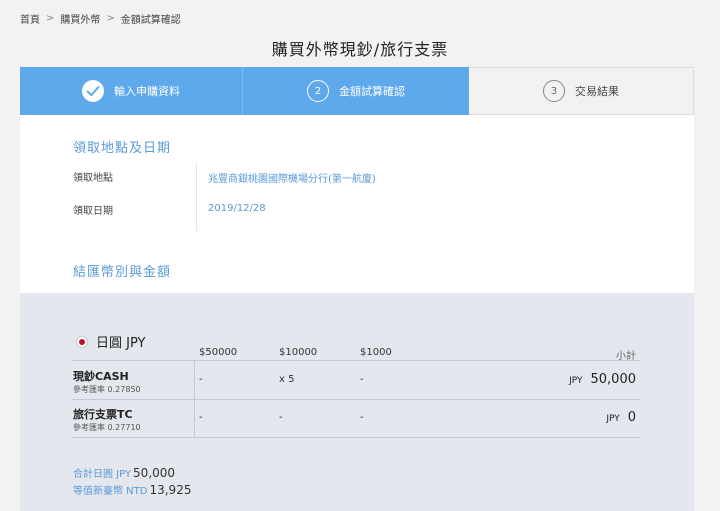  I want to click on total-ntd: 等值新臺幣 NTD 13,925, so click(132, 489).